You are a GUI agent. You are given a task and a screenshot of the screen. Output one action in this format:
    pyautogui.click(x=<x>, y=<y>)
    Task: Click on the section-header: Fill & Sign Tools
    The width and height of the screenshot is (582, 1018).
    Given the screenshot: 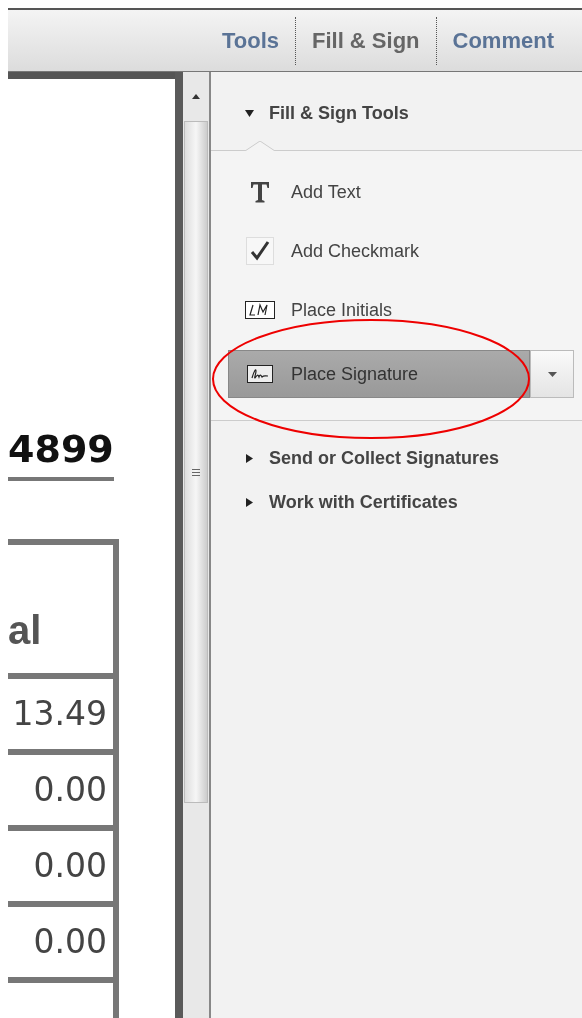 What is the action you would take?
    pyautogui.click(x=396, y=113)
    